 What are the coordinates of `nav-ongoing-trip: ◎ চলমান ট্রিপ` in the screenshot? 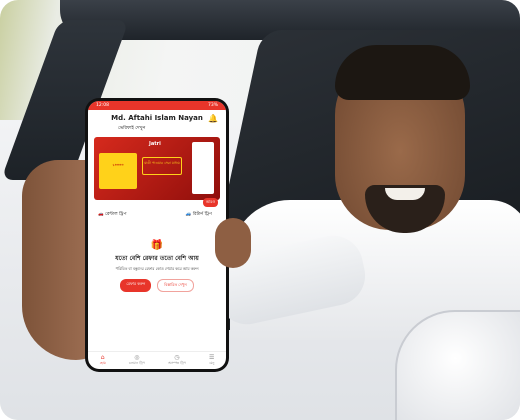 It's located at (137, 360).